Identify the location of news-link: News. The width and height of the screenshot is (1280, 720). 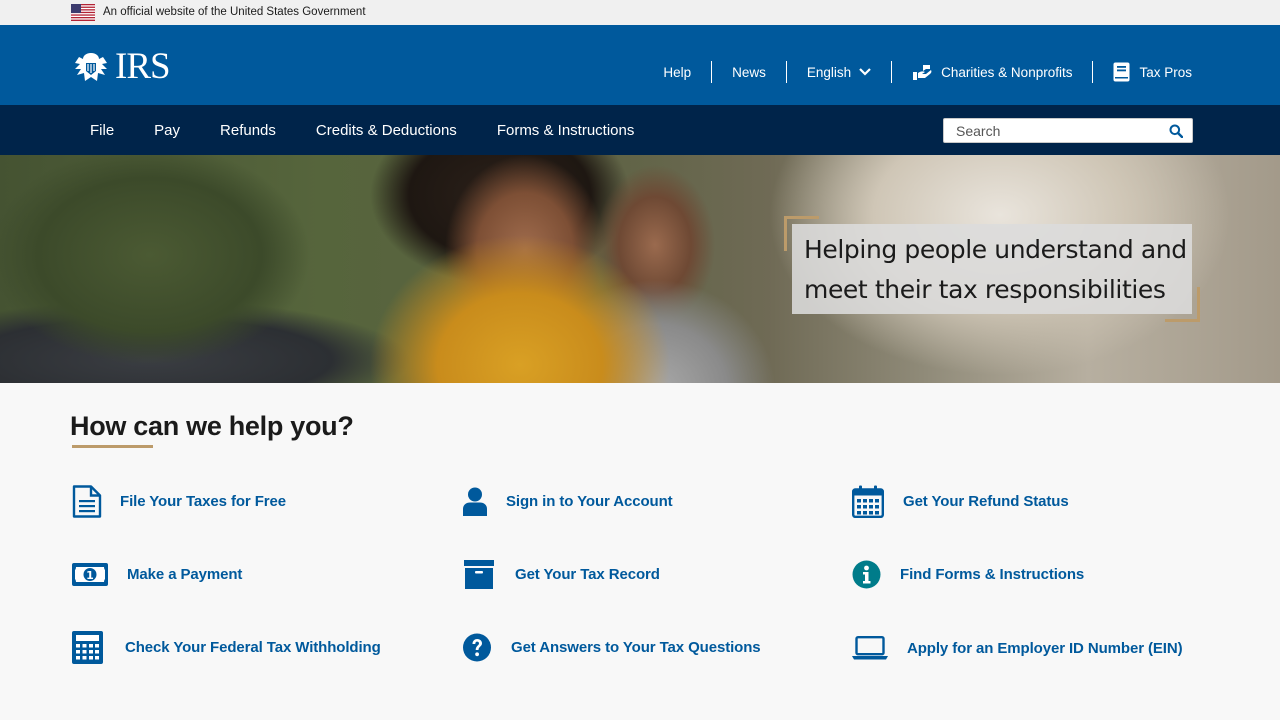
(748, 72).